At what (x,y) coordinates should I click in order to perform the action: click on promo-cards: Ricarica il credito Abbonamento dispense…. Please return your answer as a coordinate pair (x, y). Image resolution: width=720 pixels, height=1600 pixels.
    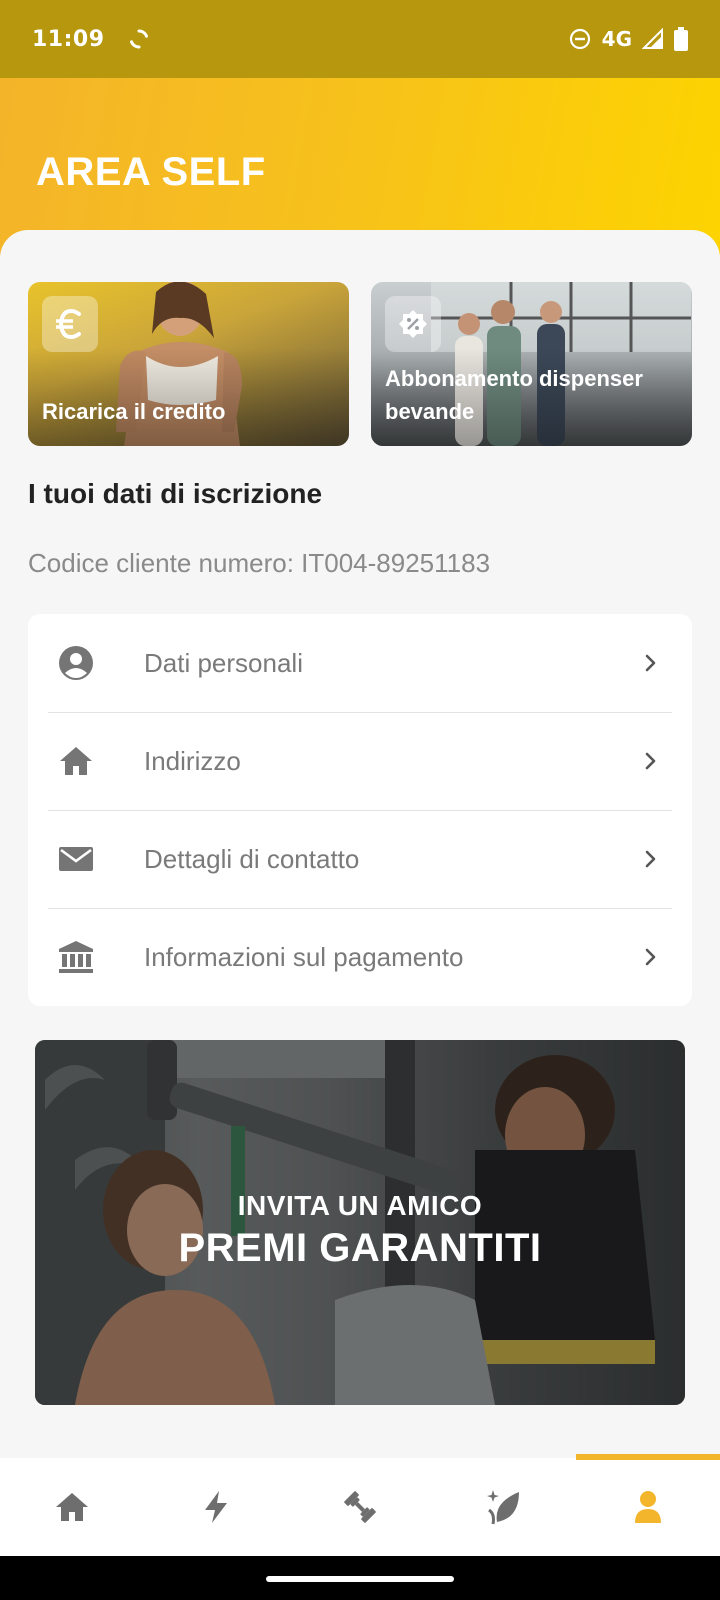
    Looking at the image, I should click on (360, 364).